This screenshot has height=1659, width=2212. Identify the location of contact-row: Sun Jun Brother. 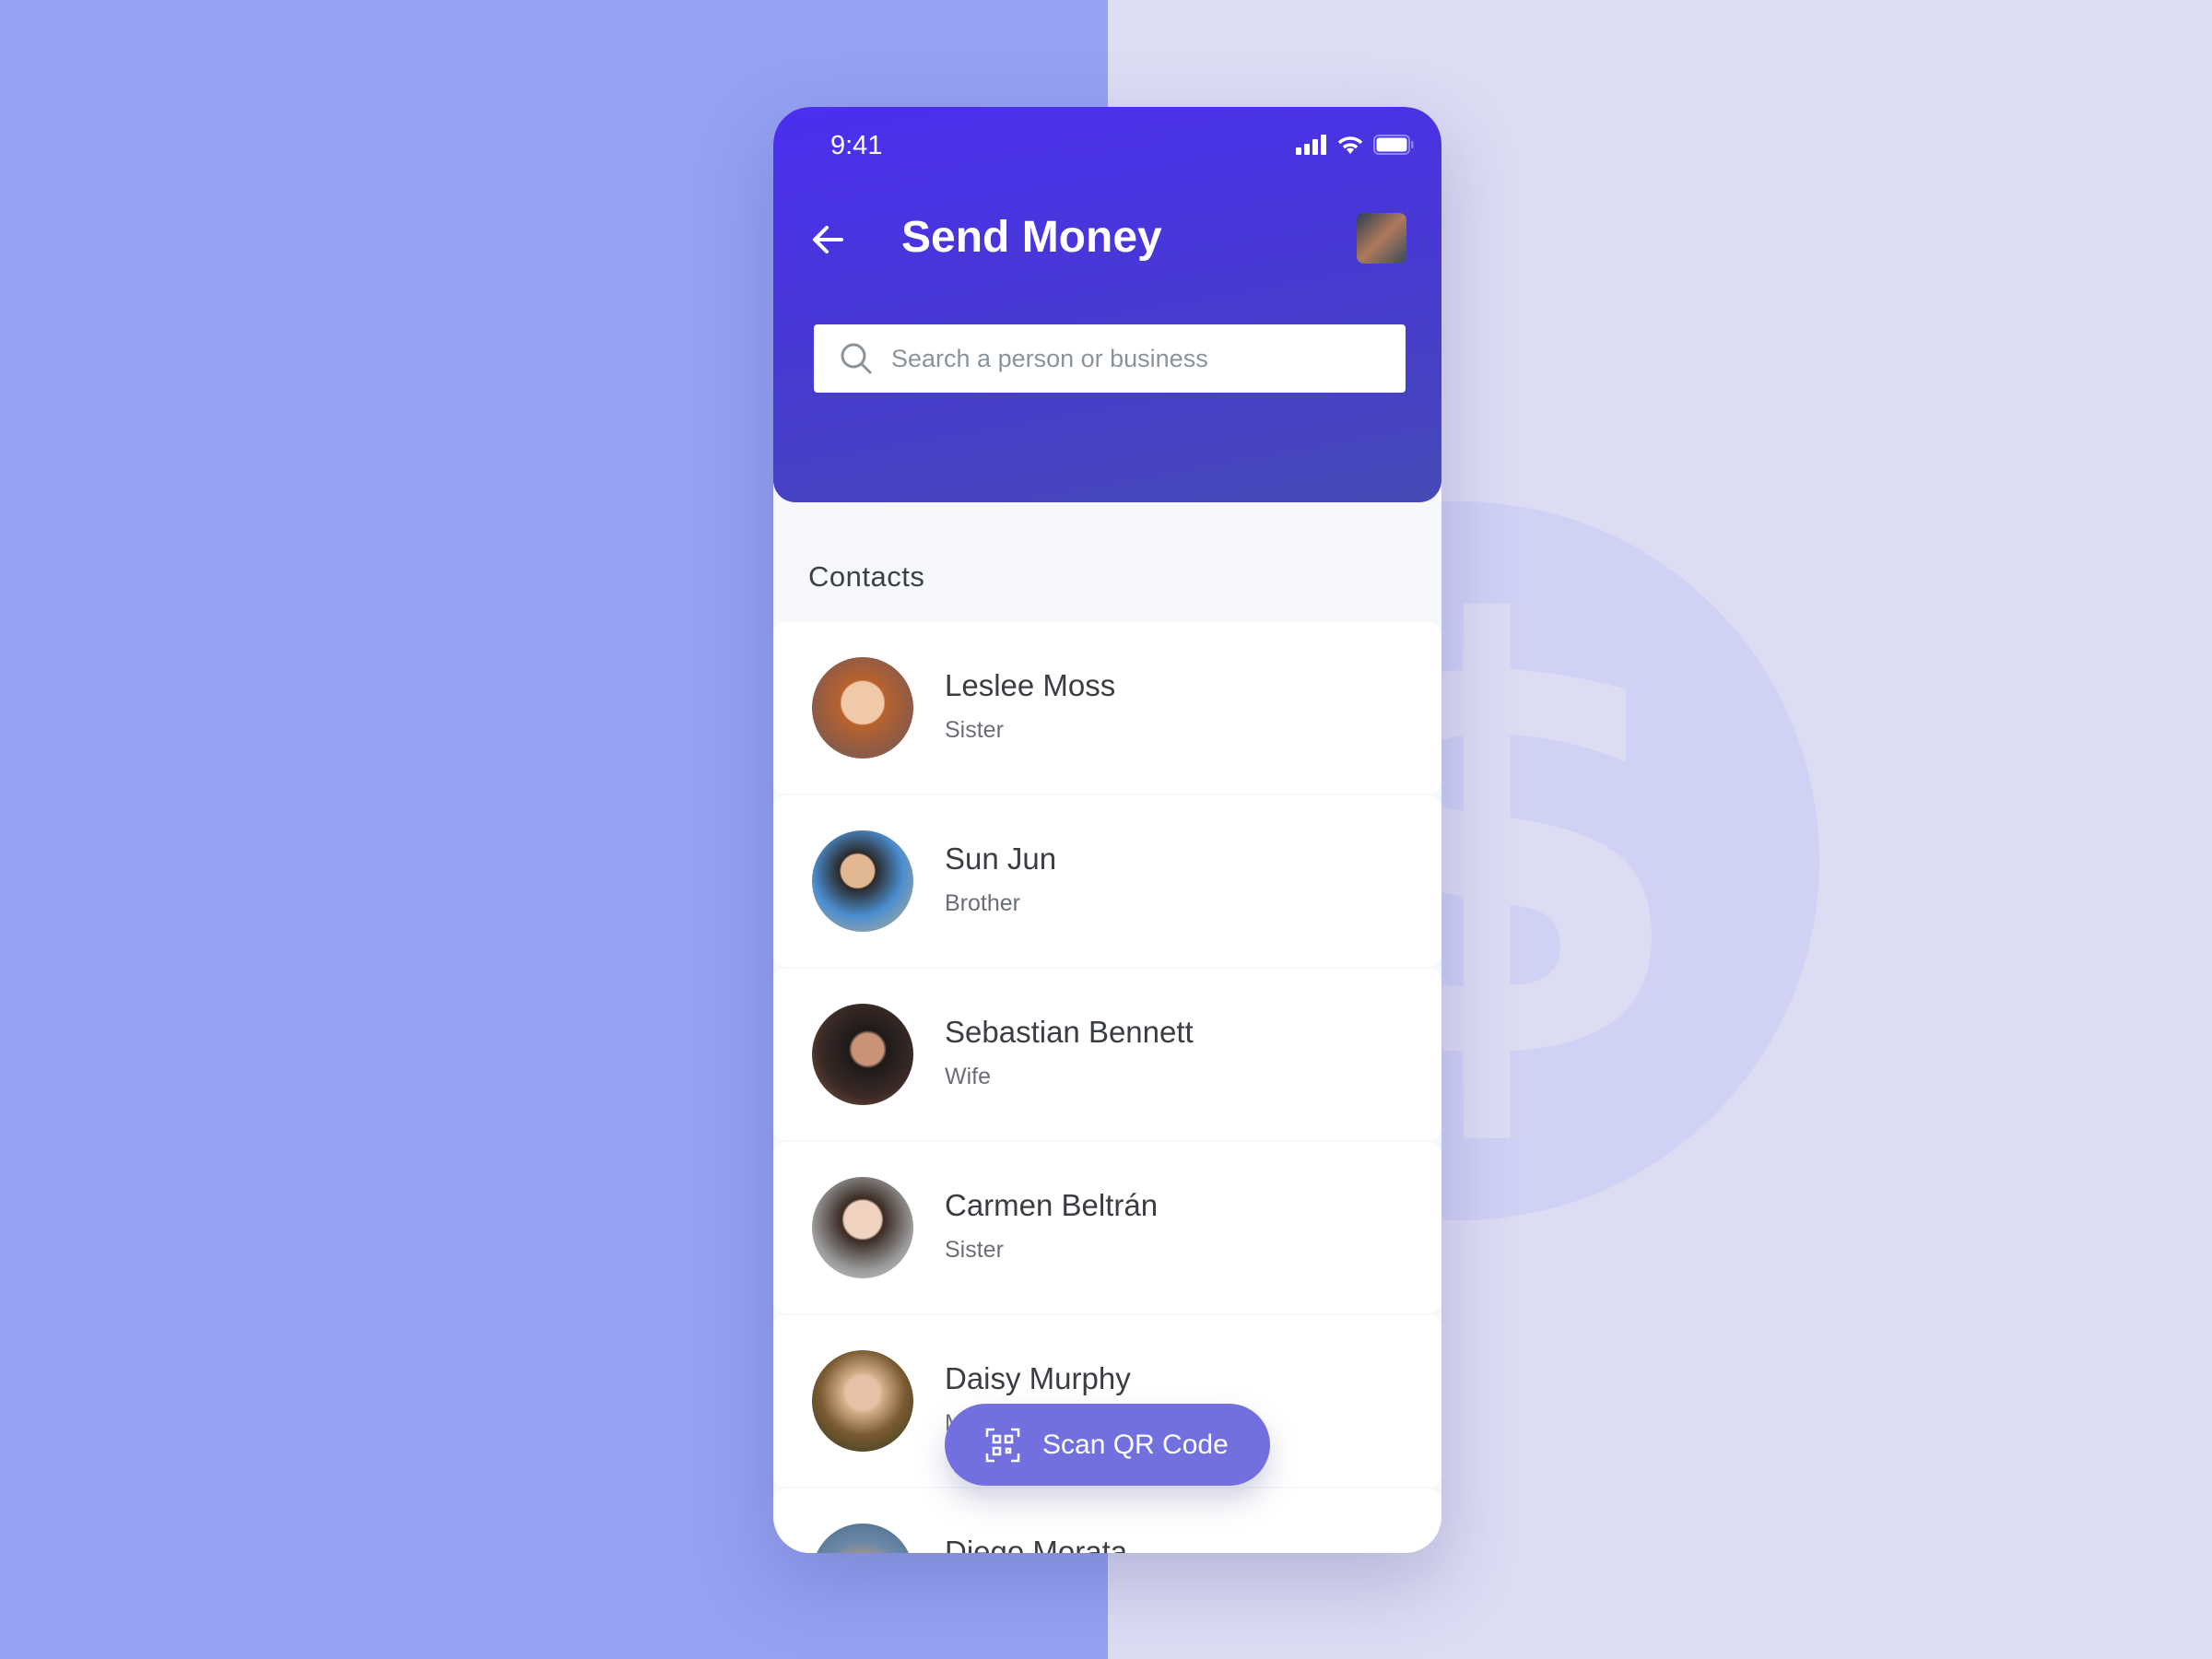
(1107, 881).